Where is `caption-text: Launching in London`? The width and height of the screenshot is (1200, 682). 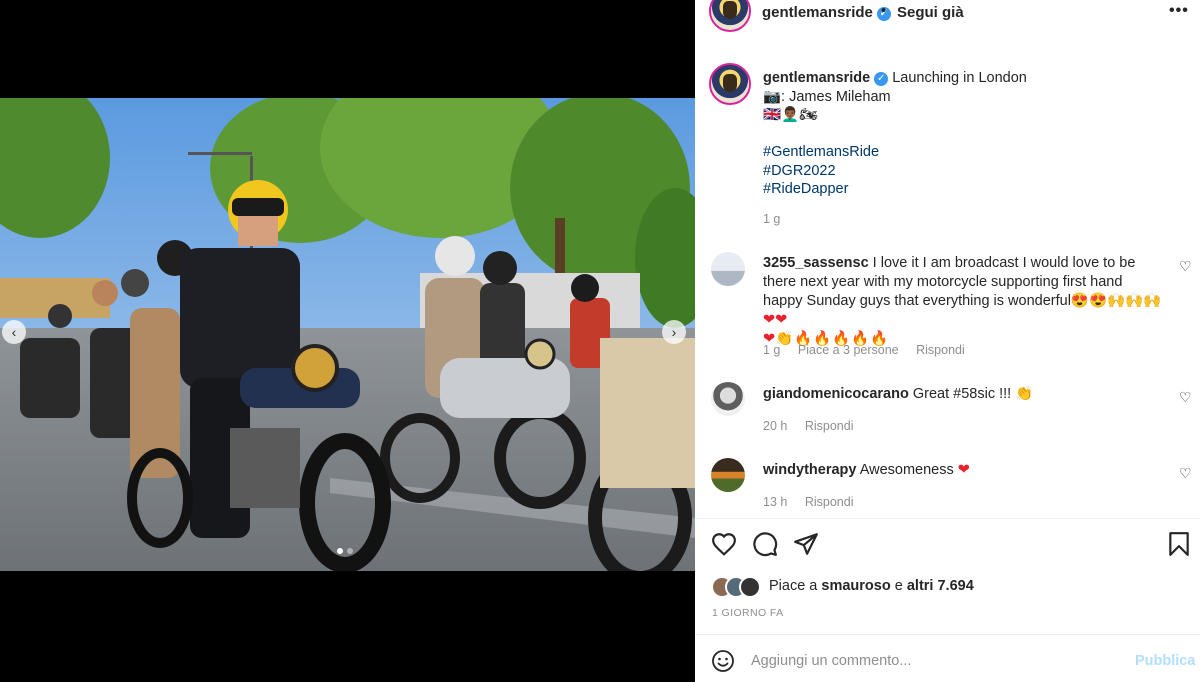
caption-text: Launching in London is located at coordinates (959, 78).